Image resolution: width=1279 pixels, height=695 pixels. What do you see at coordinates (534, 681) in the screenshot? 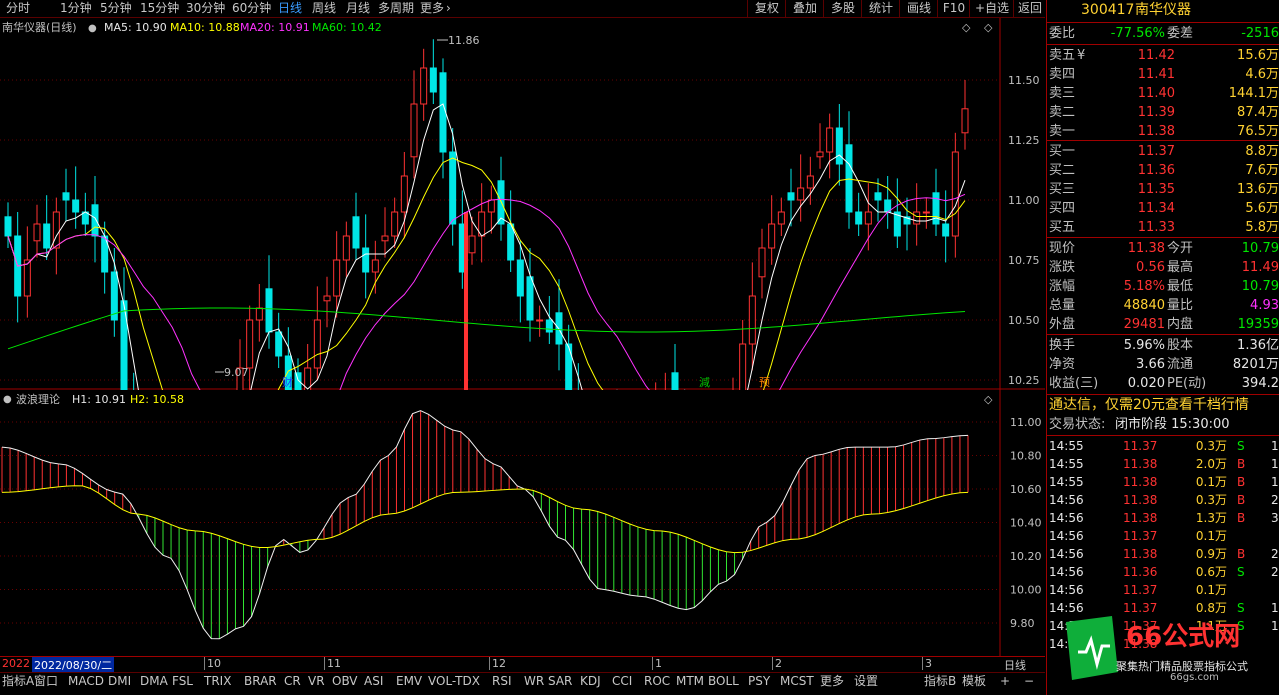
I see `indicator-tab-15: WR` at bounding box center [534, 681].